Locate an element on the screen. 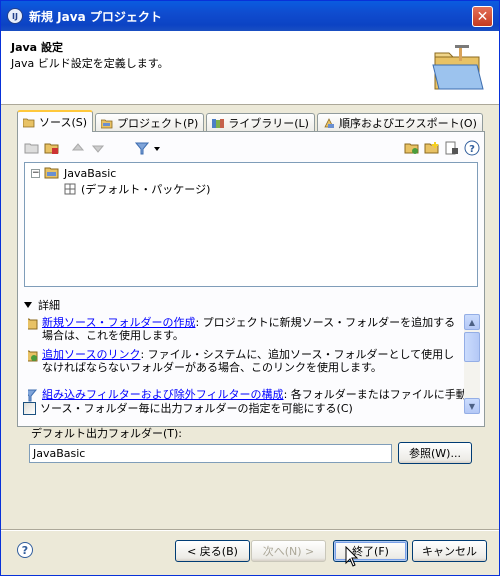  per-folder-output-label: ソース・フォルダー毎に出力フォルダーの指定を可能にする(C) is located at coordinates (196, 408).